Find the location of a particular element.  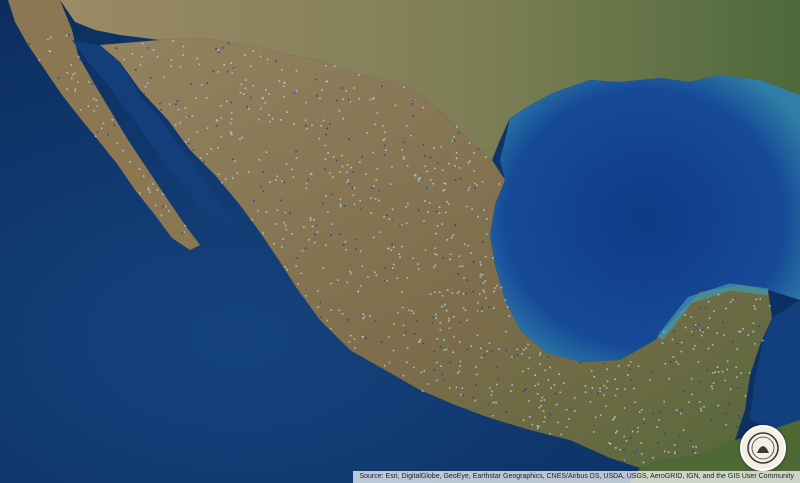

logo-badge is located at coordinates (763, 448).